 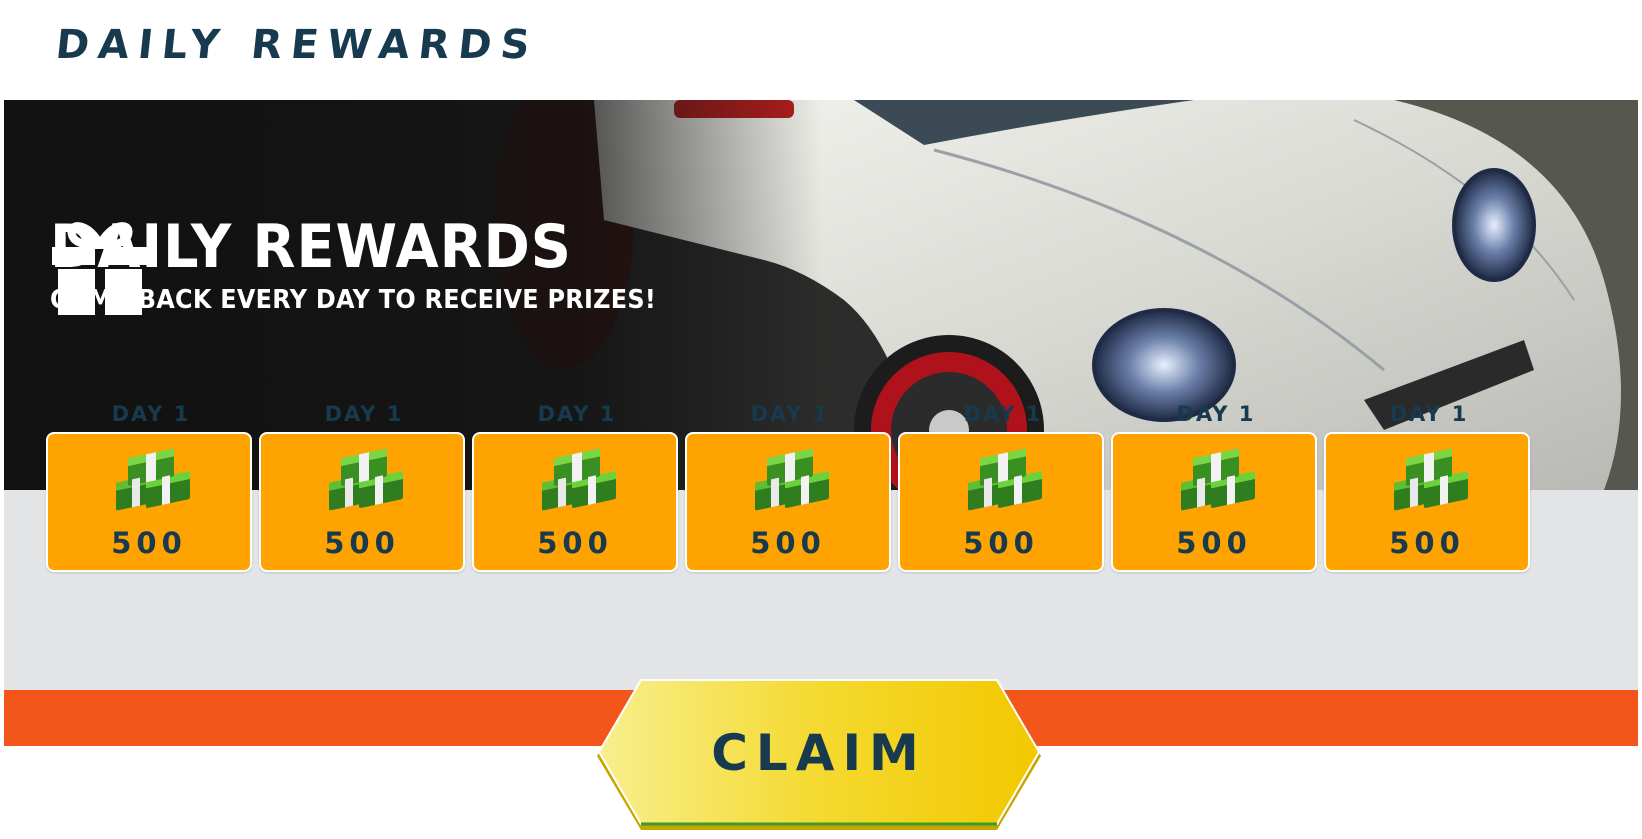 I want to click on page-title: DAILY REWARDS, so click(x=297, y=45).